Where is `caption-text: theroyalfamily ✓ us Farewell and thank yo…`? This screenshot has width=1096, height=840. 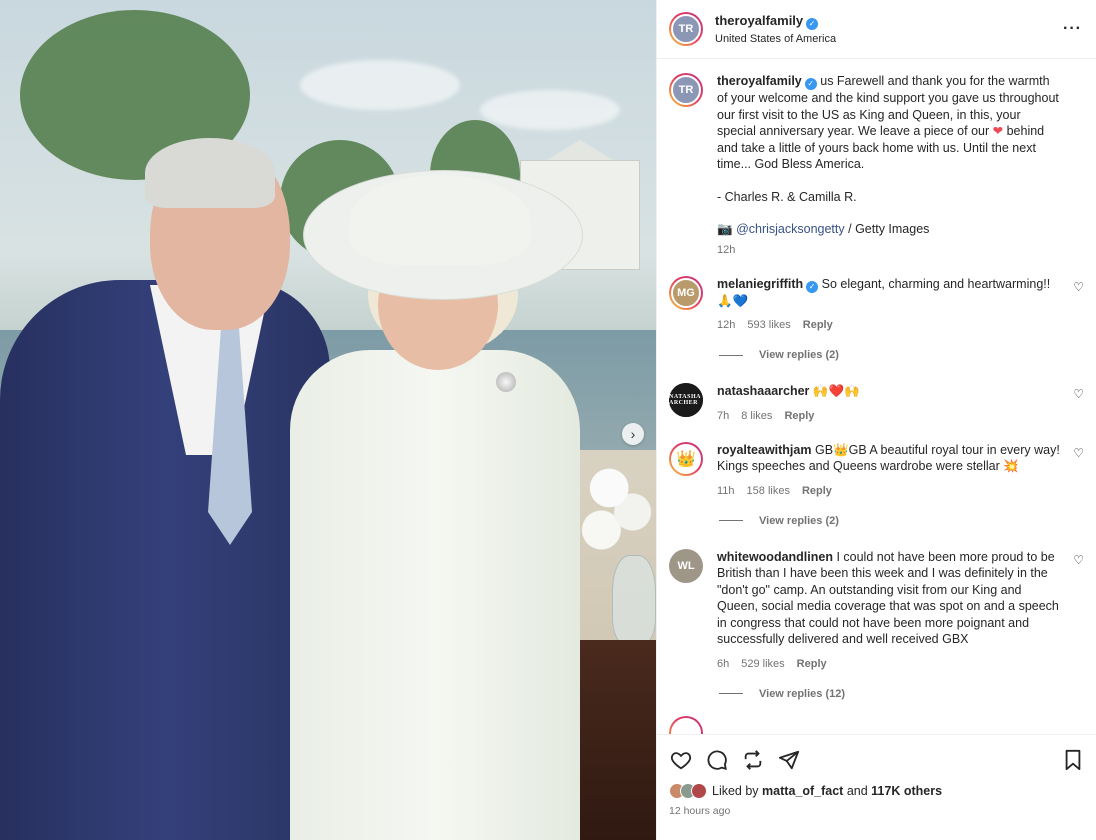 caption-text: theroyalfamily ✓ us Farewell and thank yo… is located at coordinates (889, 123).